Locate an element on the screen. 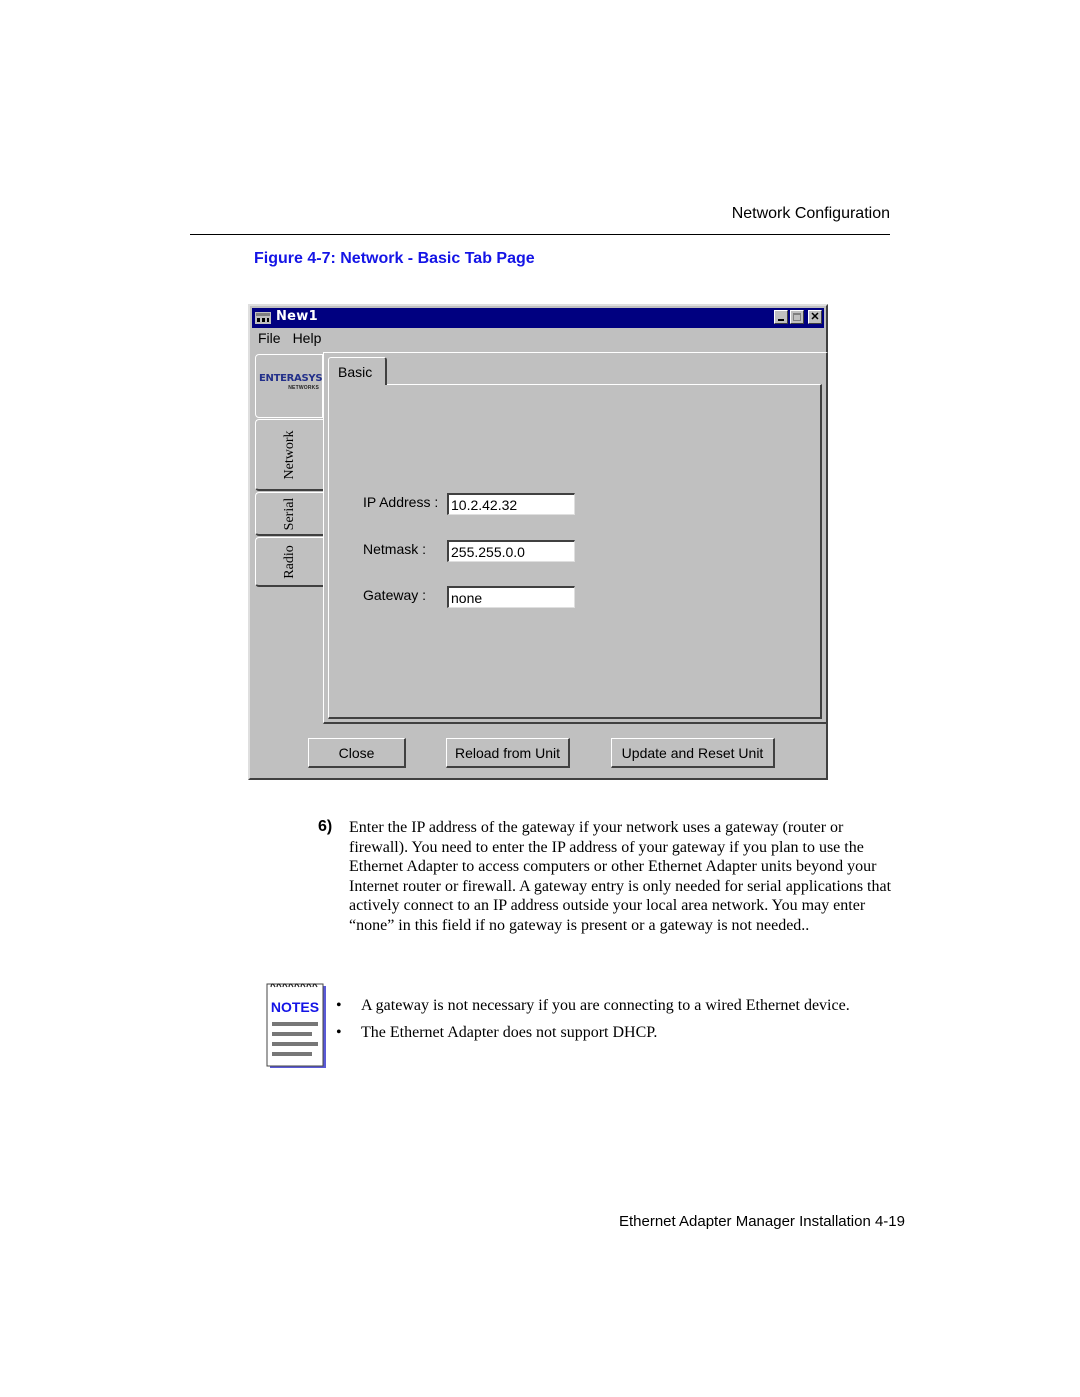 Image resolution: width=1080 pixels, height=1397 pixels. menu-file: File is located at coordinates (269, 338).